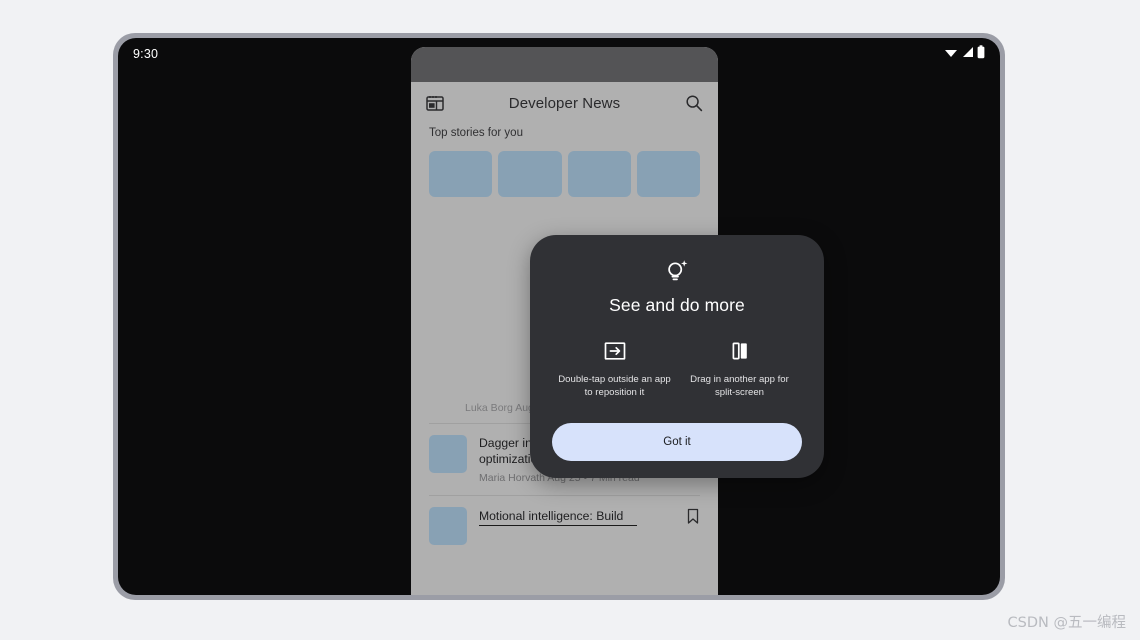 The image size is (1140, 640). Describe the element at coordinates (739, 369) in the screenshot. I see `feature-split-screen: Drag in another app for split-screen` at that location.